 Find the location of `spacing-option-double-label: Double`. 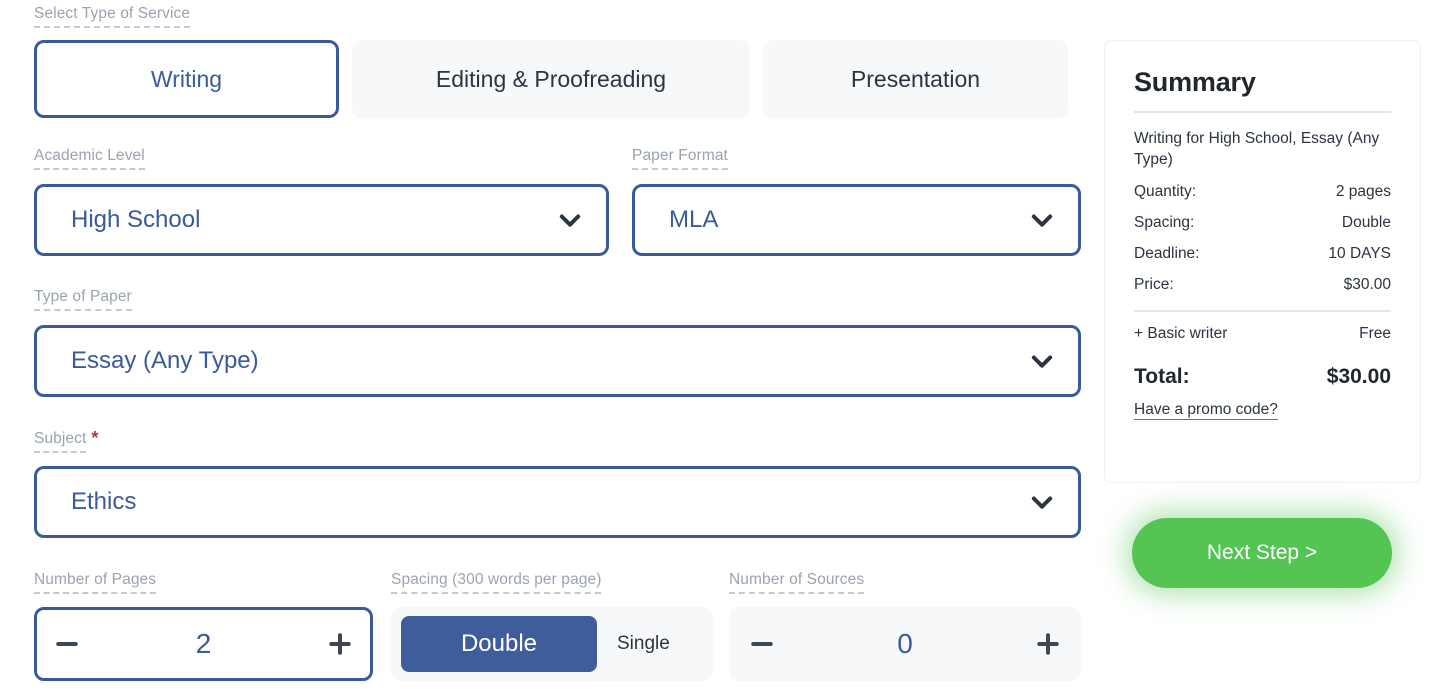

spacing-option-double-label: Double is located at coordinates (499, 643).